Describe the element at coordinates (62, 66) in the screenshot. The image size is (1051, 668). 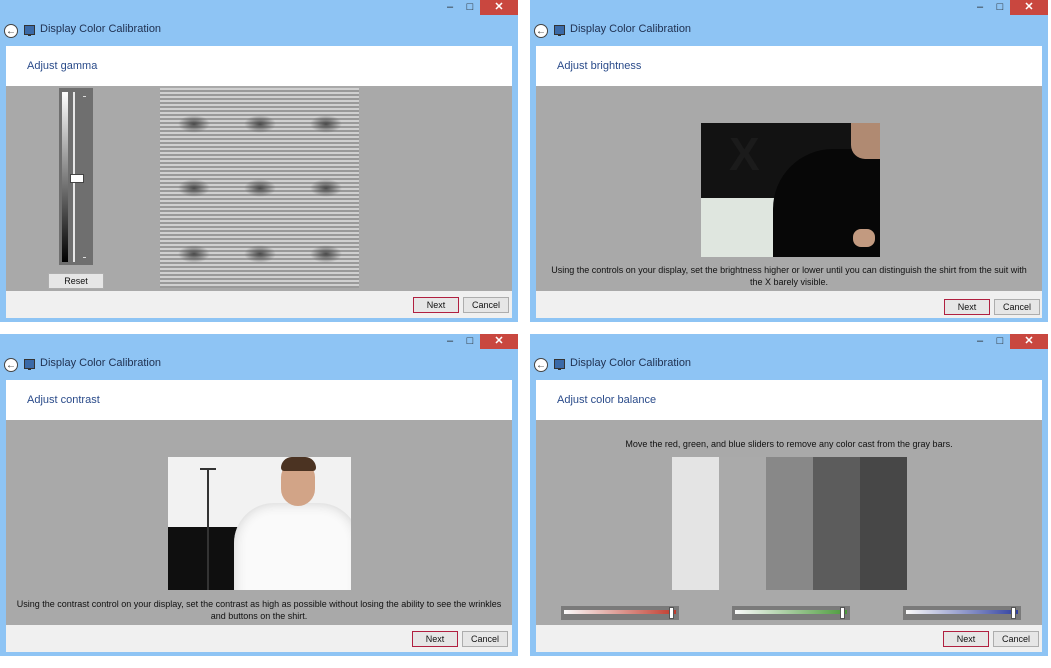
I see `page-title: Adjust gamma` at that location.